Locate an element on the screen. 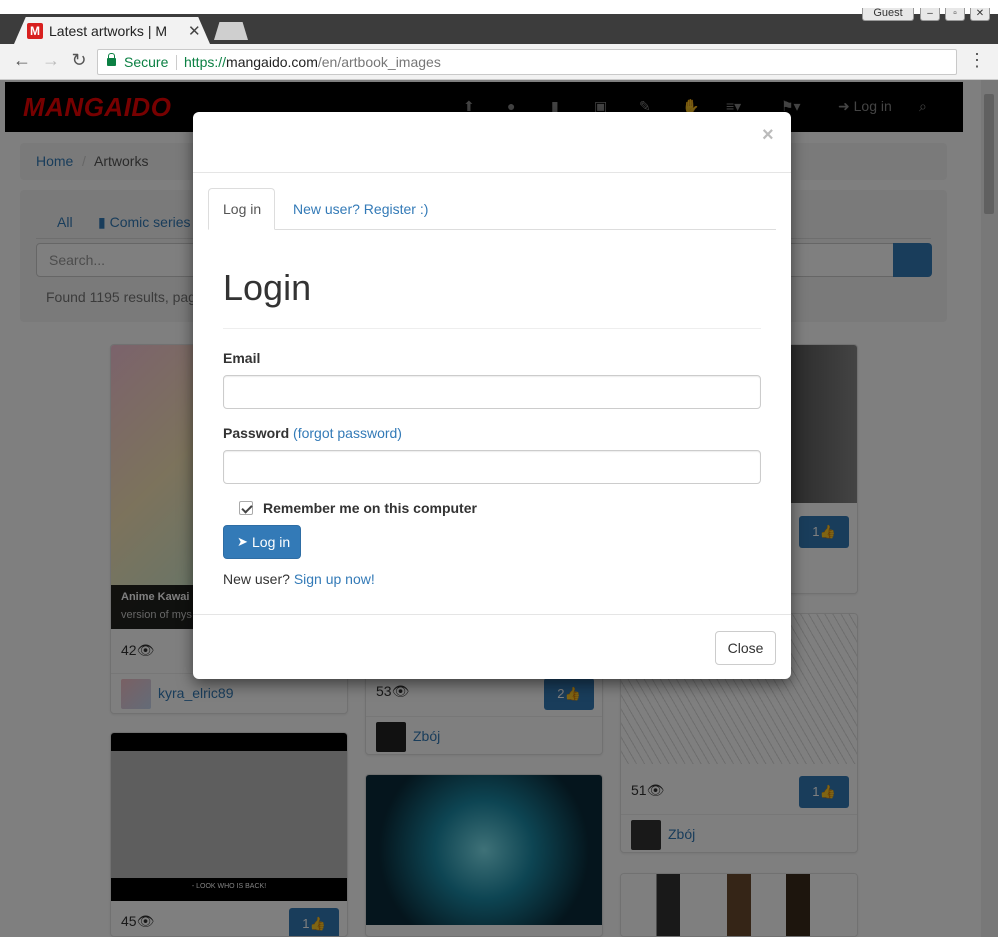 The width and height of the screenshot is (998, 937). remember-checkbox is located at coordinates (246, 508).